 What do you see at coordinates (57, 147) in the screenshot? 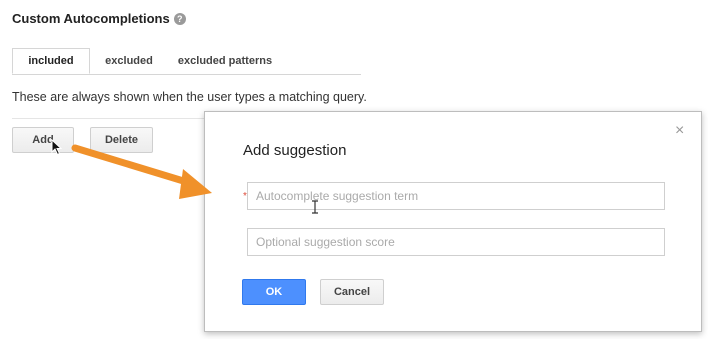
I see `mouse-pointer-icon` at bounding box center [57, 147].